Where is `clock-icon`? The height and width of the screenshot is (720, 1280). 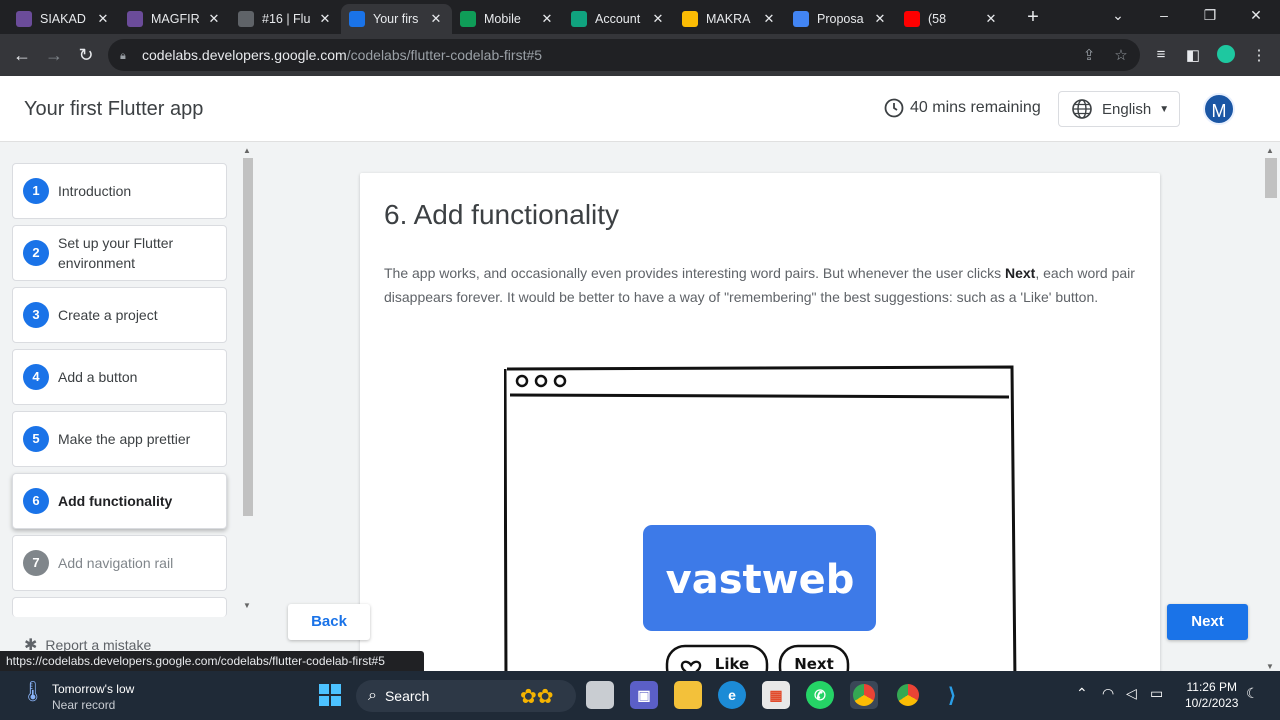 clock-icon is located at coordinates (894, 108).